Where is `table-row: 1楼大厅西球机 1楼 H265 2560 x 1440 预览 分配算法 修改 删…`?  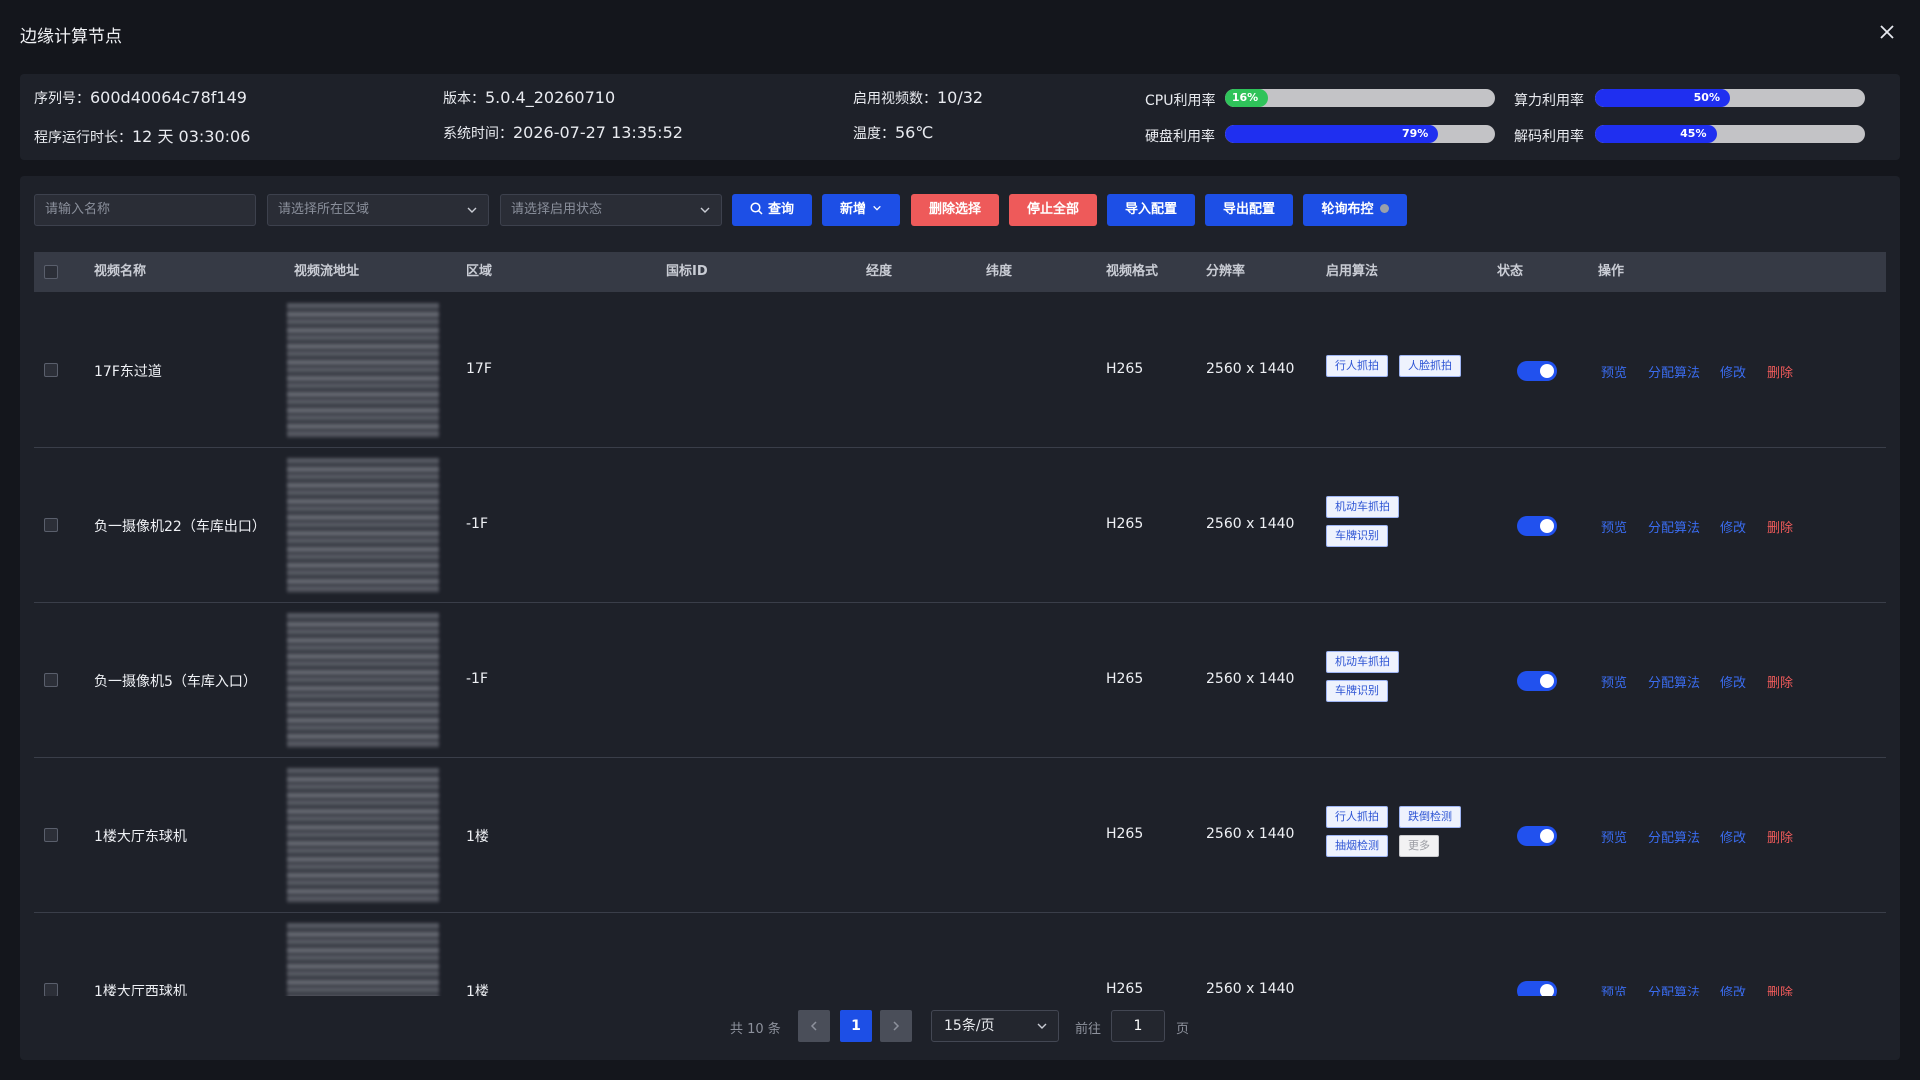 table-row: 1楼大厅西球机 1楼 H265 2560 x 1440 预览 分配算法 修改 删… is located at coordinates (960, 954).